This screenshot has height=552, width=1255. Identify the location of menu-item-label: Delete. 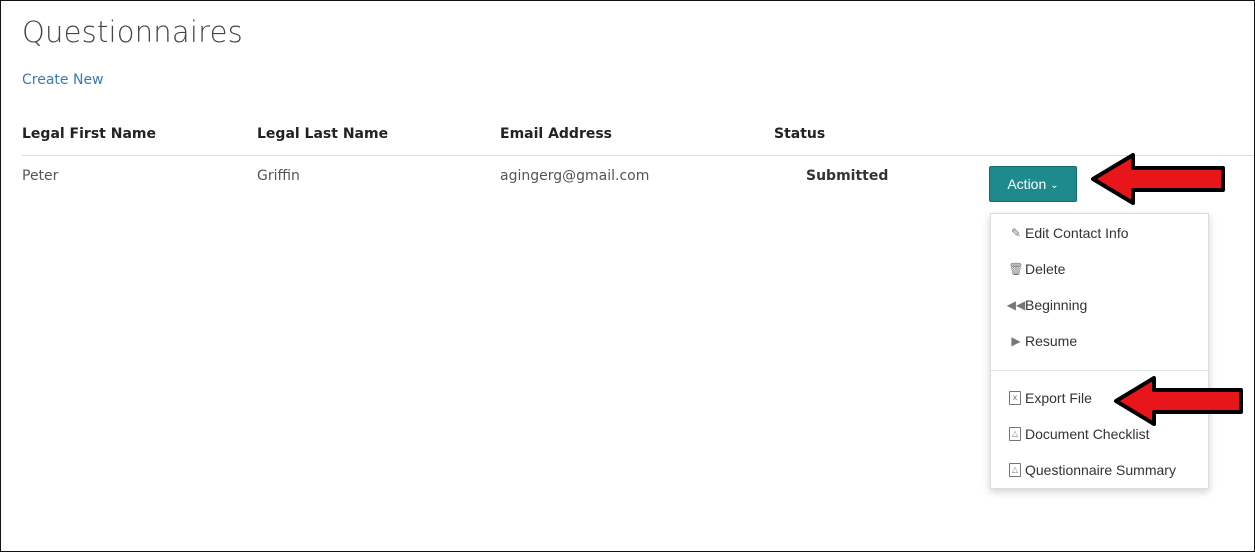
(1045, 269).